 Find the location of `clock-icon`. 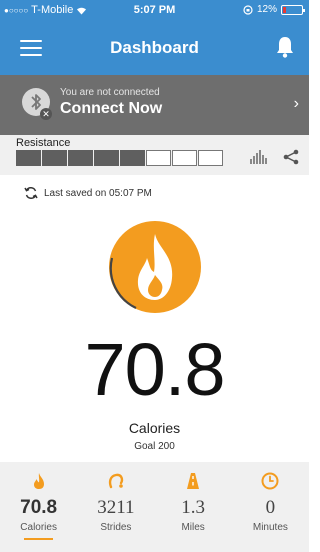

clock-icon is located at coordinates (270, 482).